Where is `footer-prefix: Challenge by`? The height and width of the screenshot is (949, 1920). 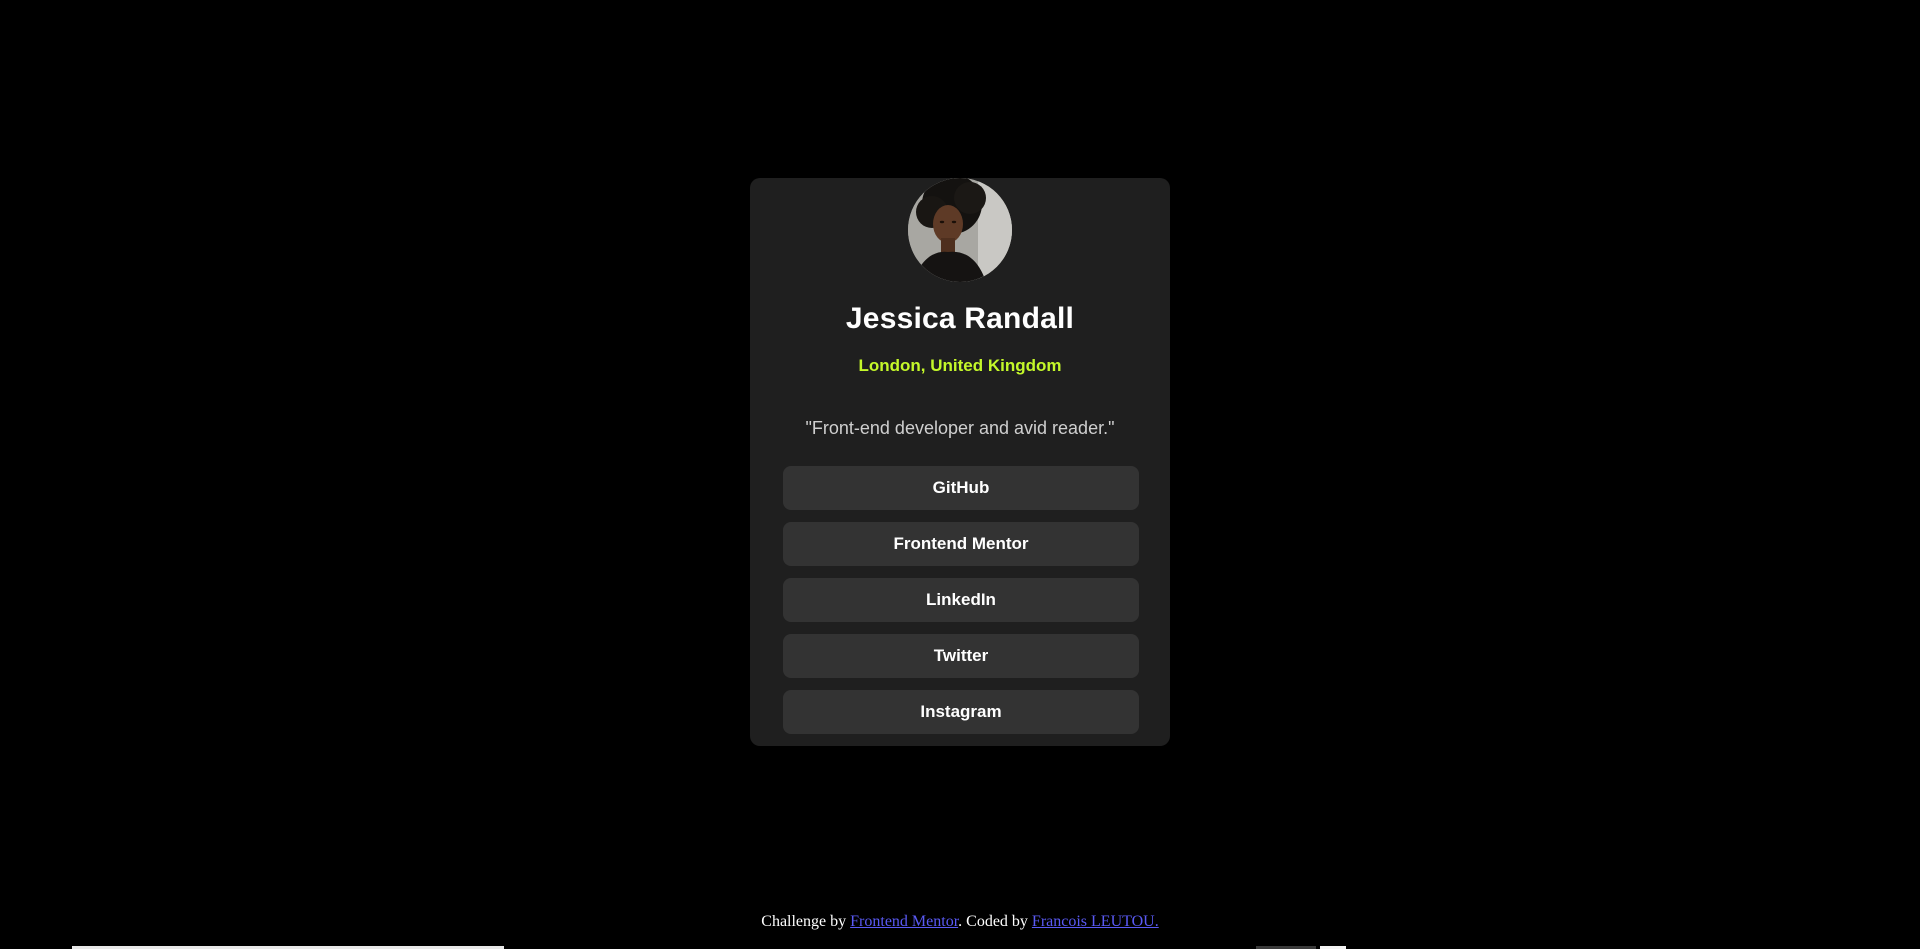 footer-prefix: Challenge by is located at coordinates (806, 921).